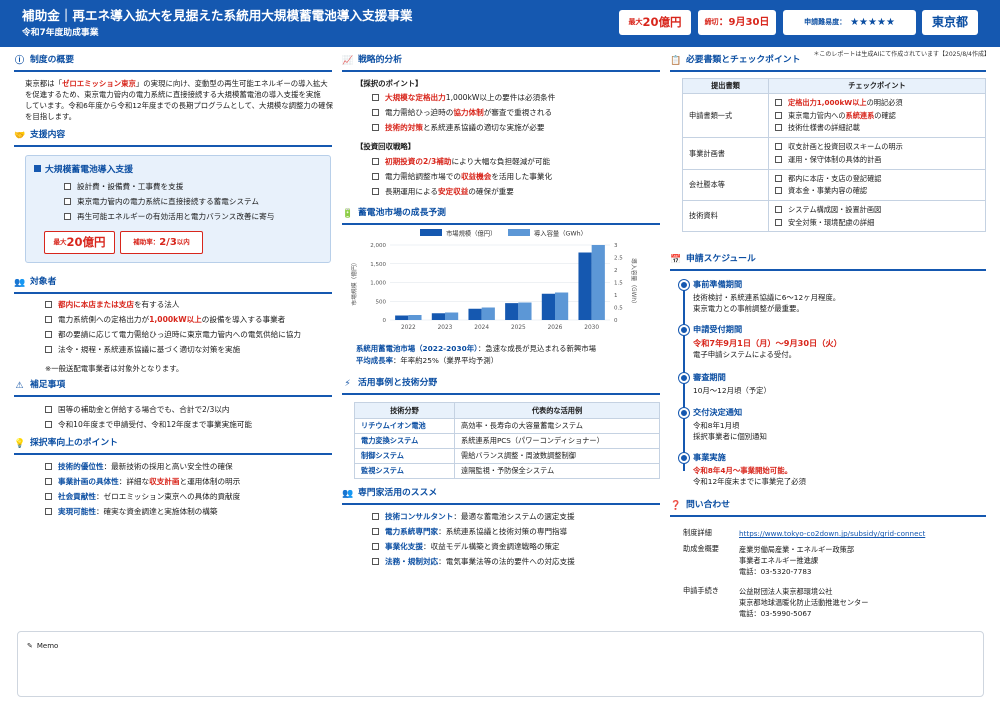  Describe the element at coordinates (463, 98) in the screenshot. I see `list-item: 大規模な定格出力1,000kW以上の要件は必須条件` at that location.